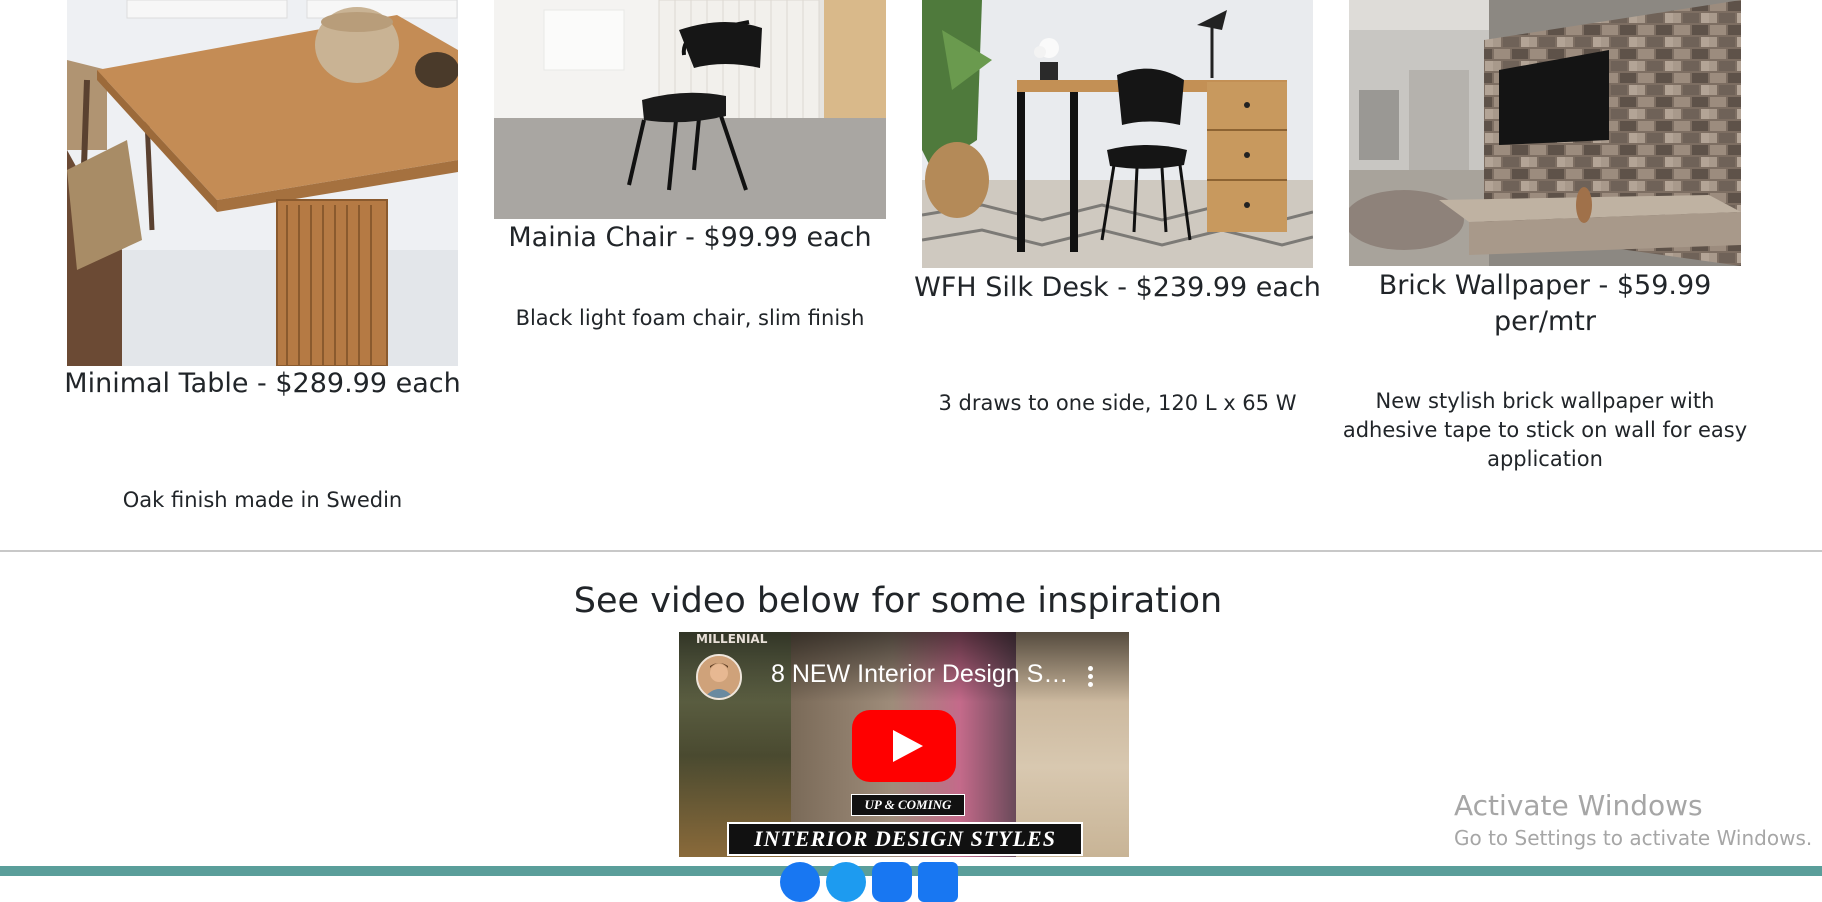 The image size is (1822, 902). What do you see at coordinates (911, 551) in the screenshot?
I see `section-divider` at bounding box center [911, 551].